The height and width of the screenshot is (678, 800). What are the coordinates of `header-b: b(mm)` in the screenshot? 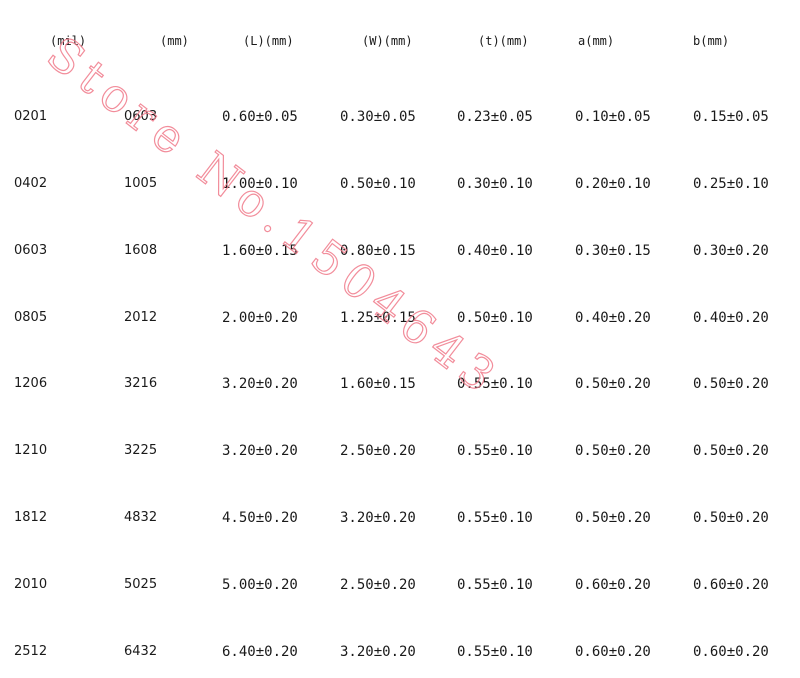 It's located at (711, 41).